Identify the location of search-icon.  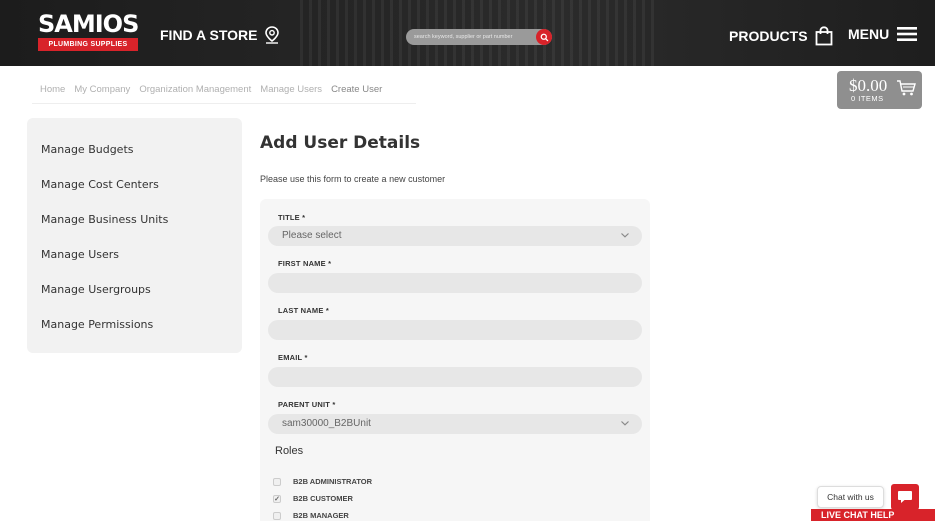
(544, 37).